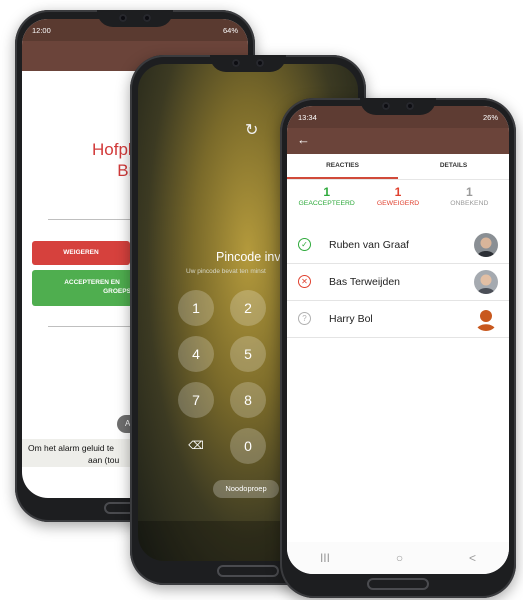 Image resolution: width=523 pixels, height=600 pixels. What do you see at coordinates (196, 446) in the screenshot?
I see `backspace-icon: ⌫` at bounding box center [196, 446].